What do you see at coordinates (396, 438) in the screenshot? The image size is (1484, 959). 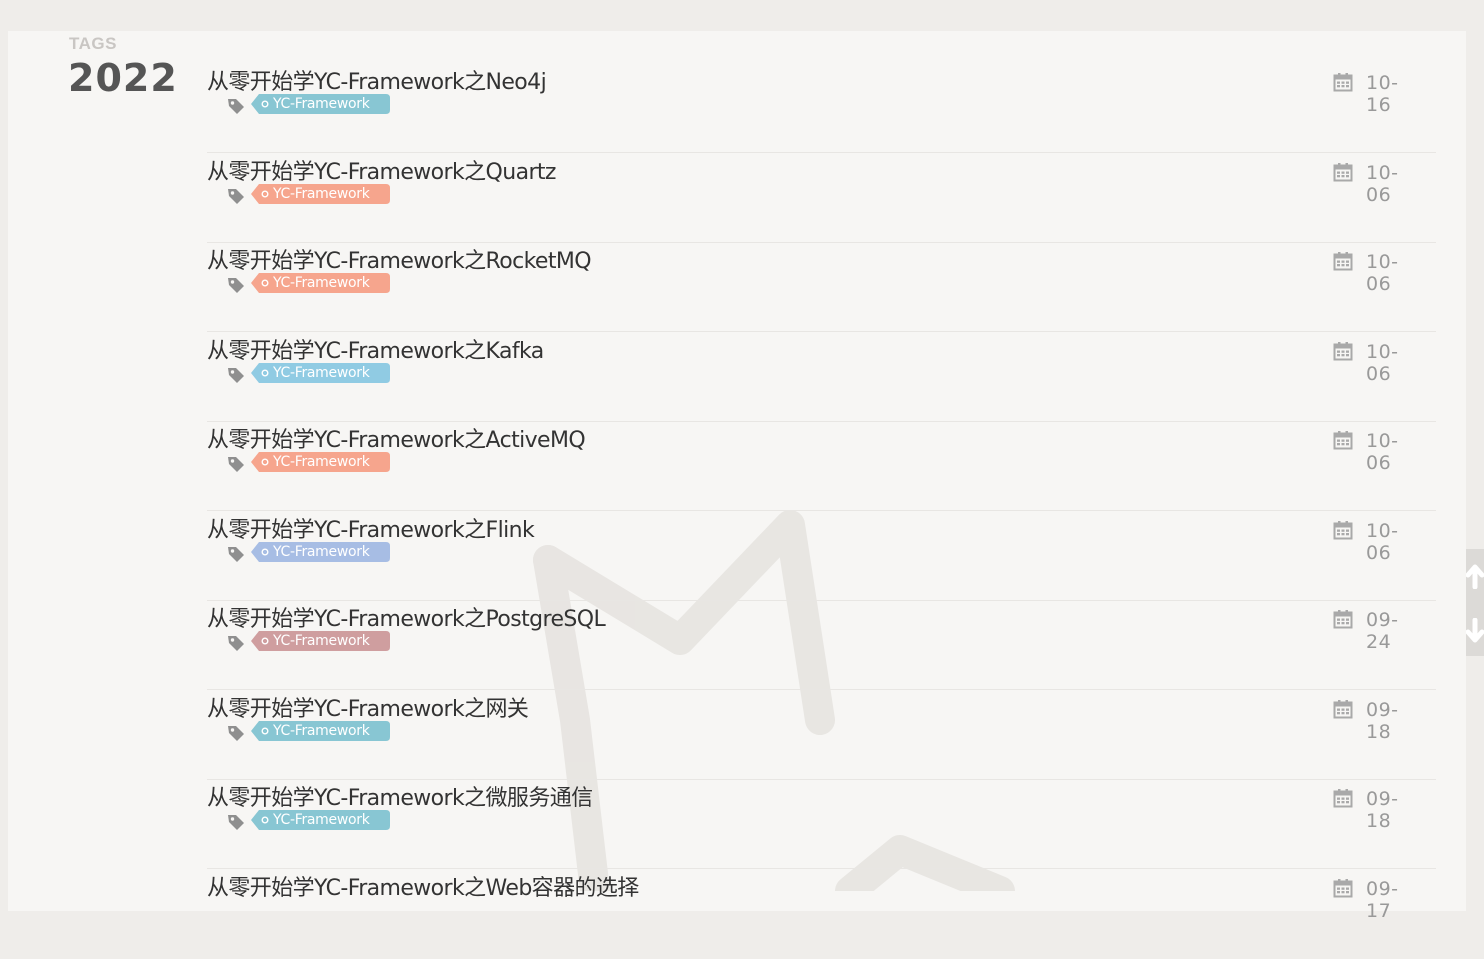 I see `post-title: 从零开始学YC-Framework之ActiveMQ` at bounding box center [396, 438].